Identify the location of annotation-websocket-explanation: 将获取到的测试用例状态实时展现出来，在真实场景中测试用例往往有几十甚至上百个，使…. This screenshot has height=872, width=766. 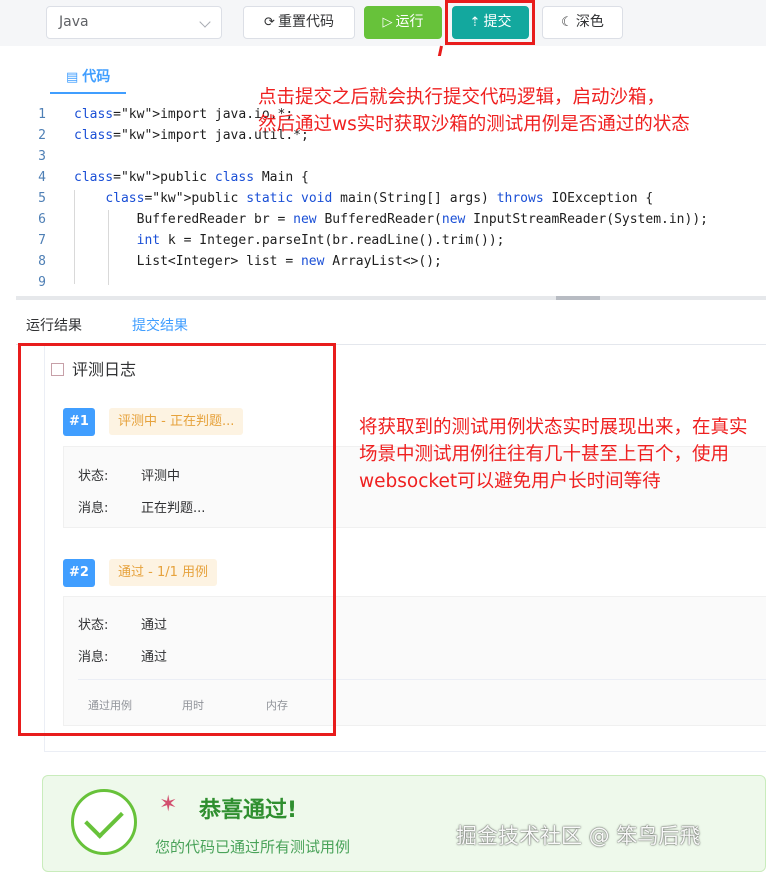
(553, 454).